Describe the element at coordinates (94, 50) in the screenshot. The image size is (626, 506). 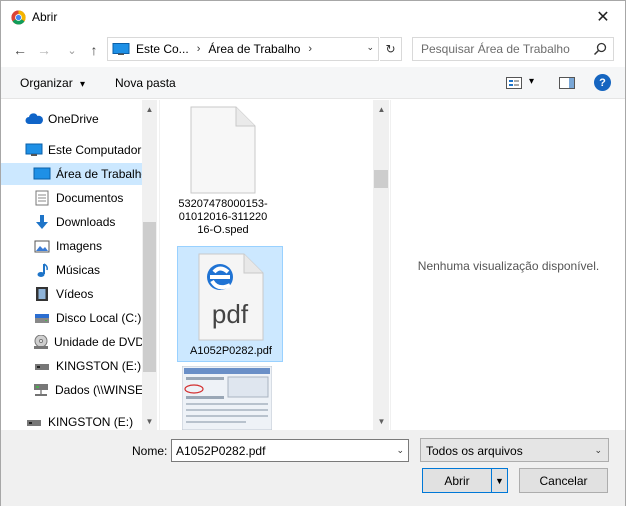
I see `up-folder-button: ↑` at that location.